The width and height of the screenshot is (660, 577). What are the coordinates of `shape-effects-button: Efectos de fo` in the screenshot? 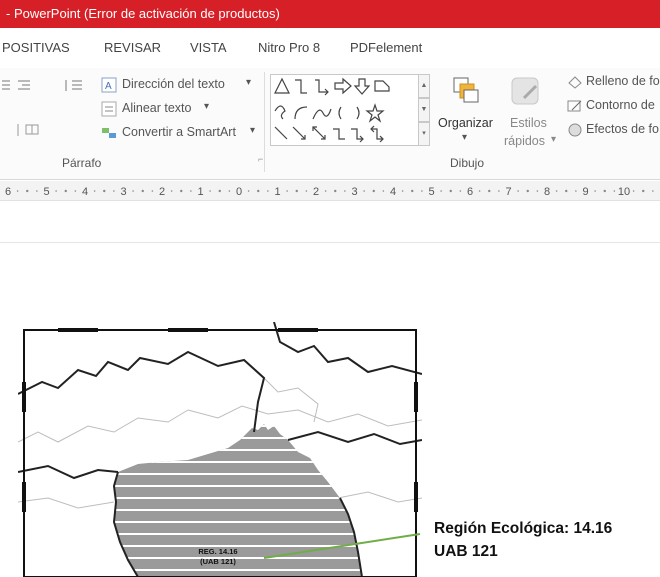 It's located at (622, 129).